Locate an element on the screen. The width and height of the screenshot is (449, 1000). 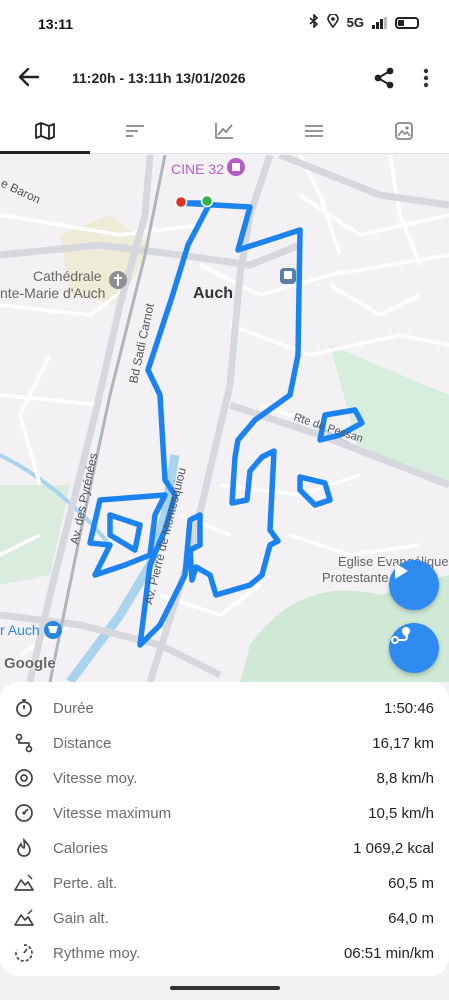
stat-value: 06:51 min/km is located at coordinates (388, 953).